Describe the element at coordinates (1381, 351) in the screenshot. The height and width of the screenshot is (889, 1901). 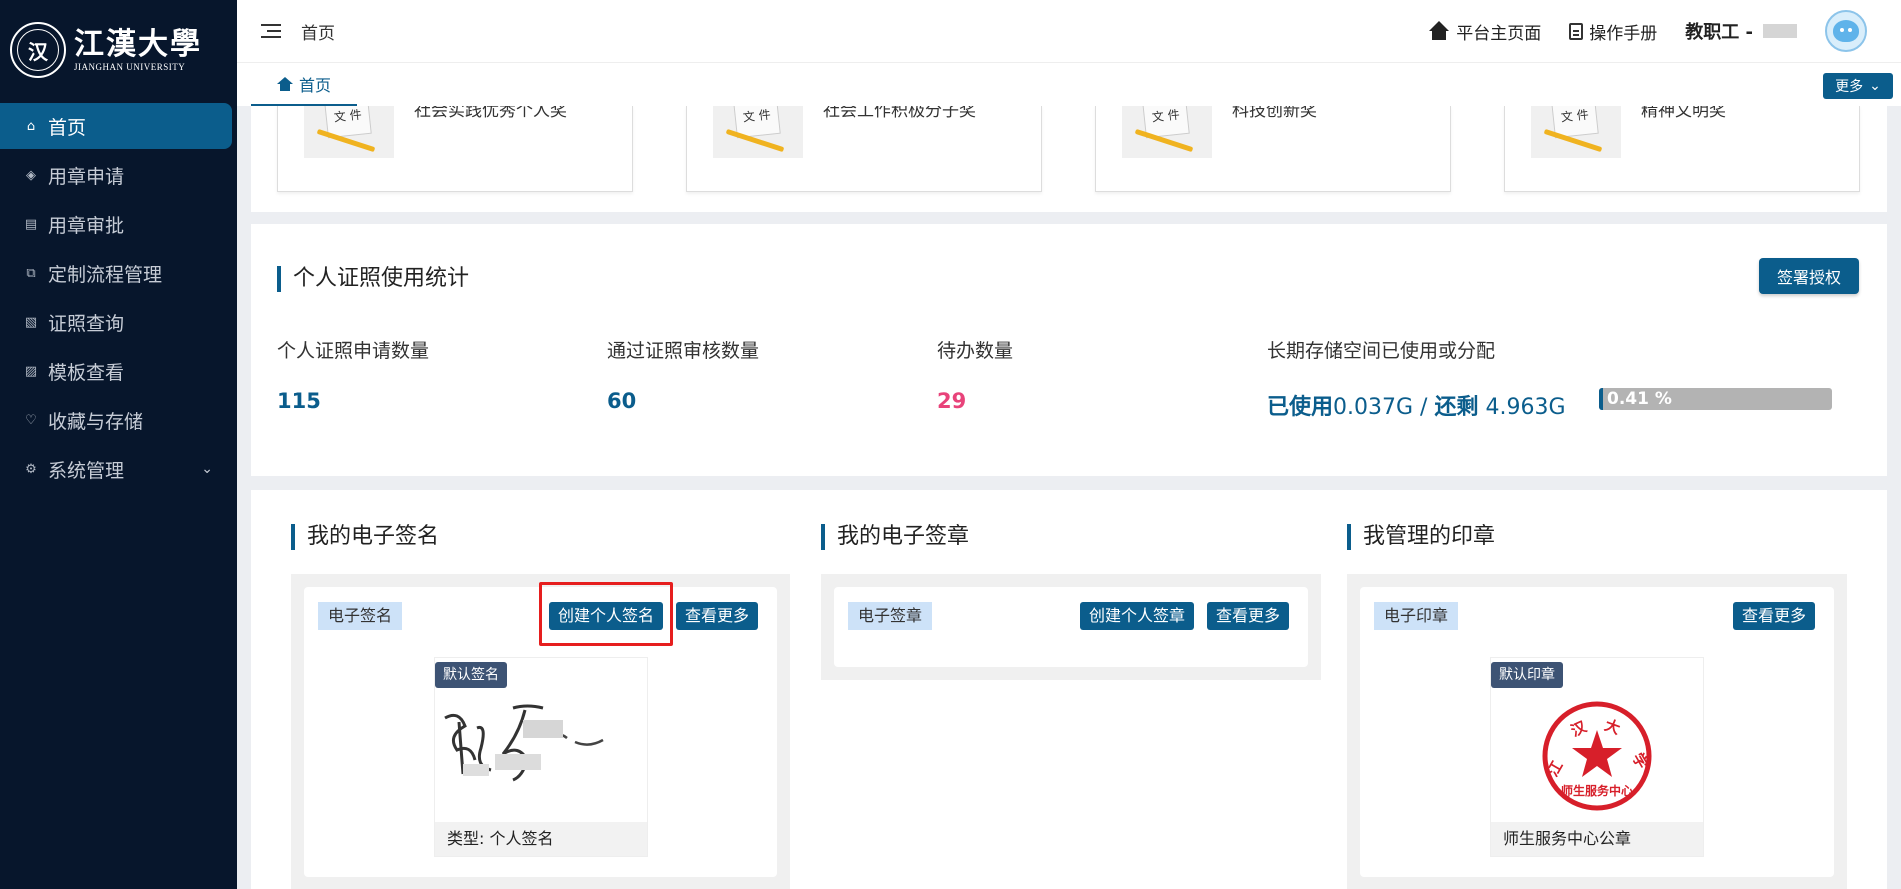
I see `stat-label: 长期存储空间已使用或分配` at that location.